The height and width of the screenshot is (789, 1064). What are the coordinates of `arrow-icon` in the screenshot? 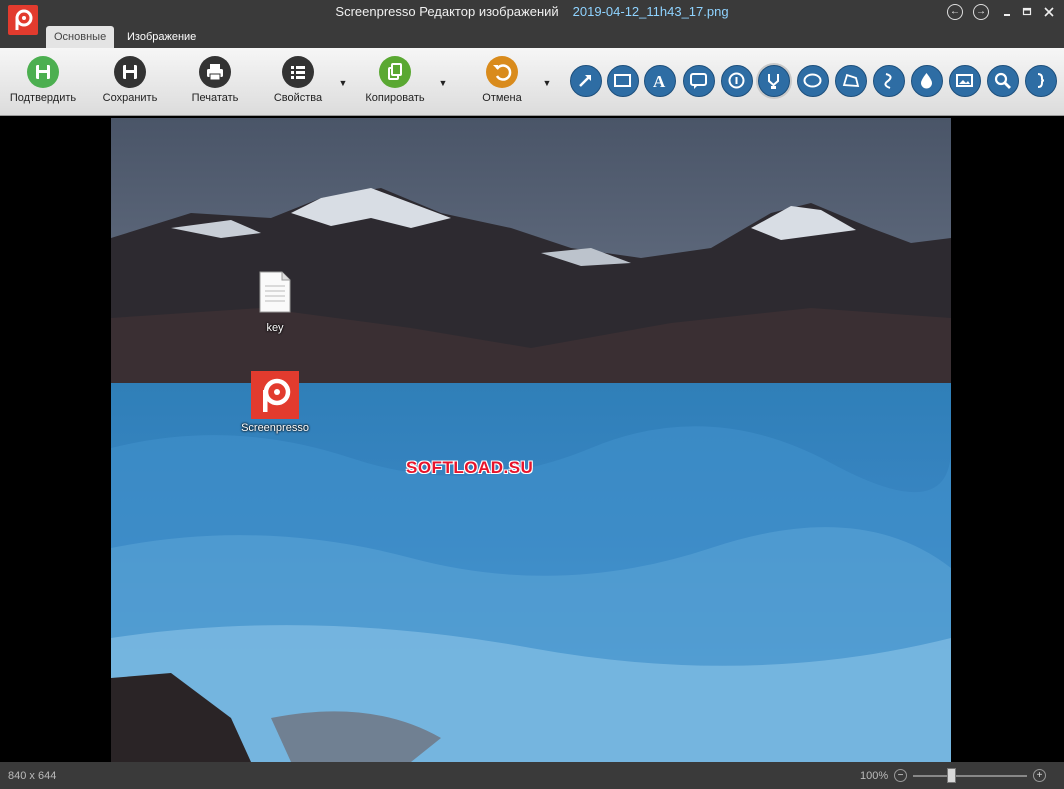 It's located at (586, 81).